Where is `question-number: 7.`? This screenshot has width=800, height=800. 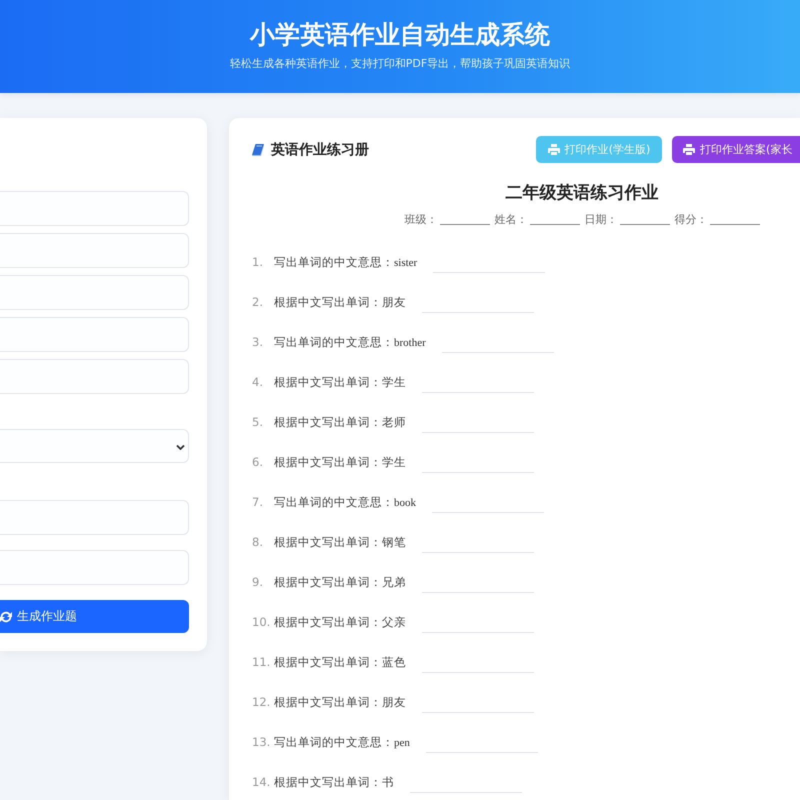 question-number: 7. is located at coordinates (258, 502).